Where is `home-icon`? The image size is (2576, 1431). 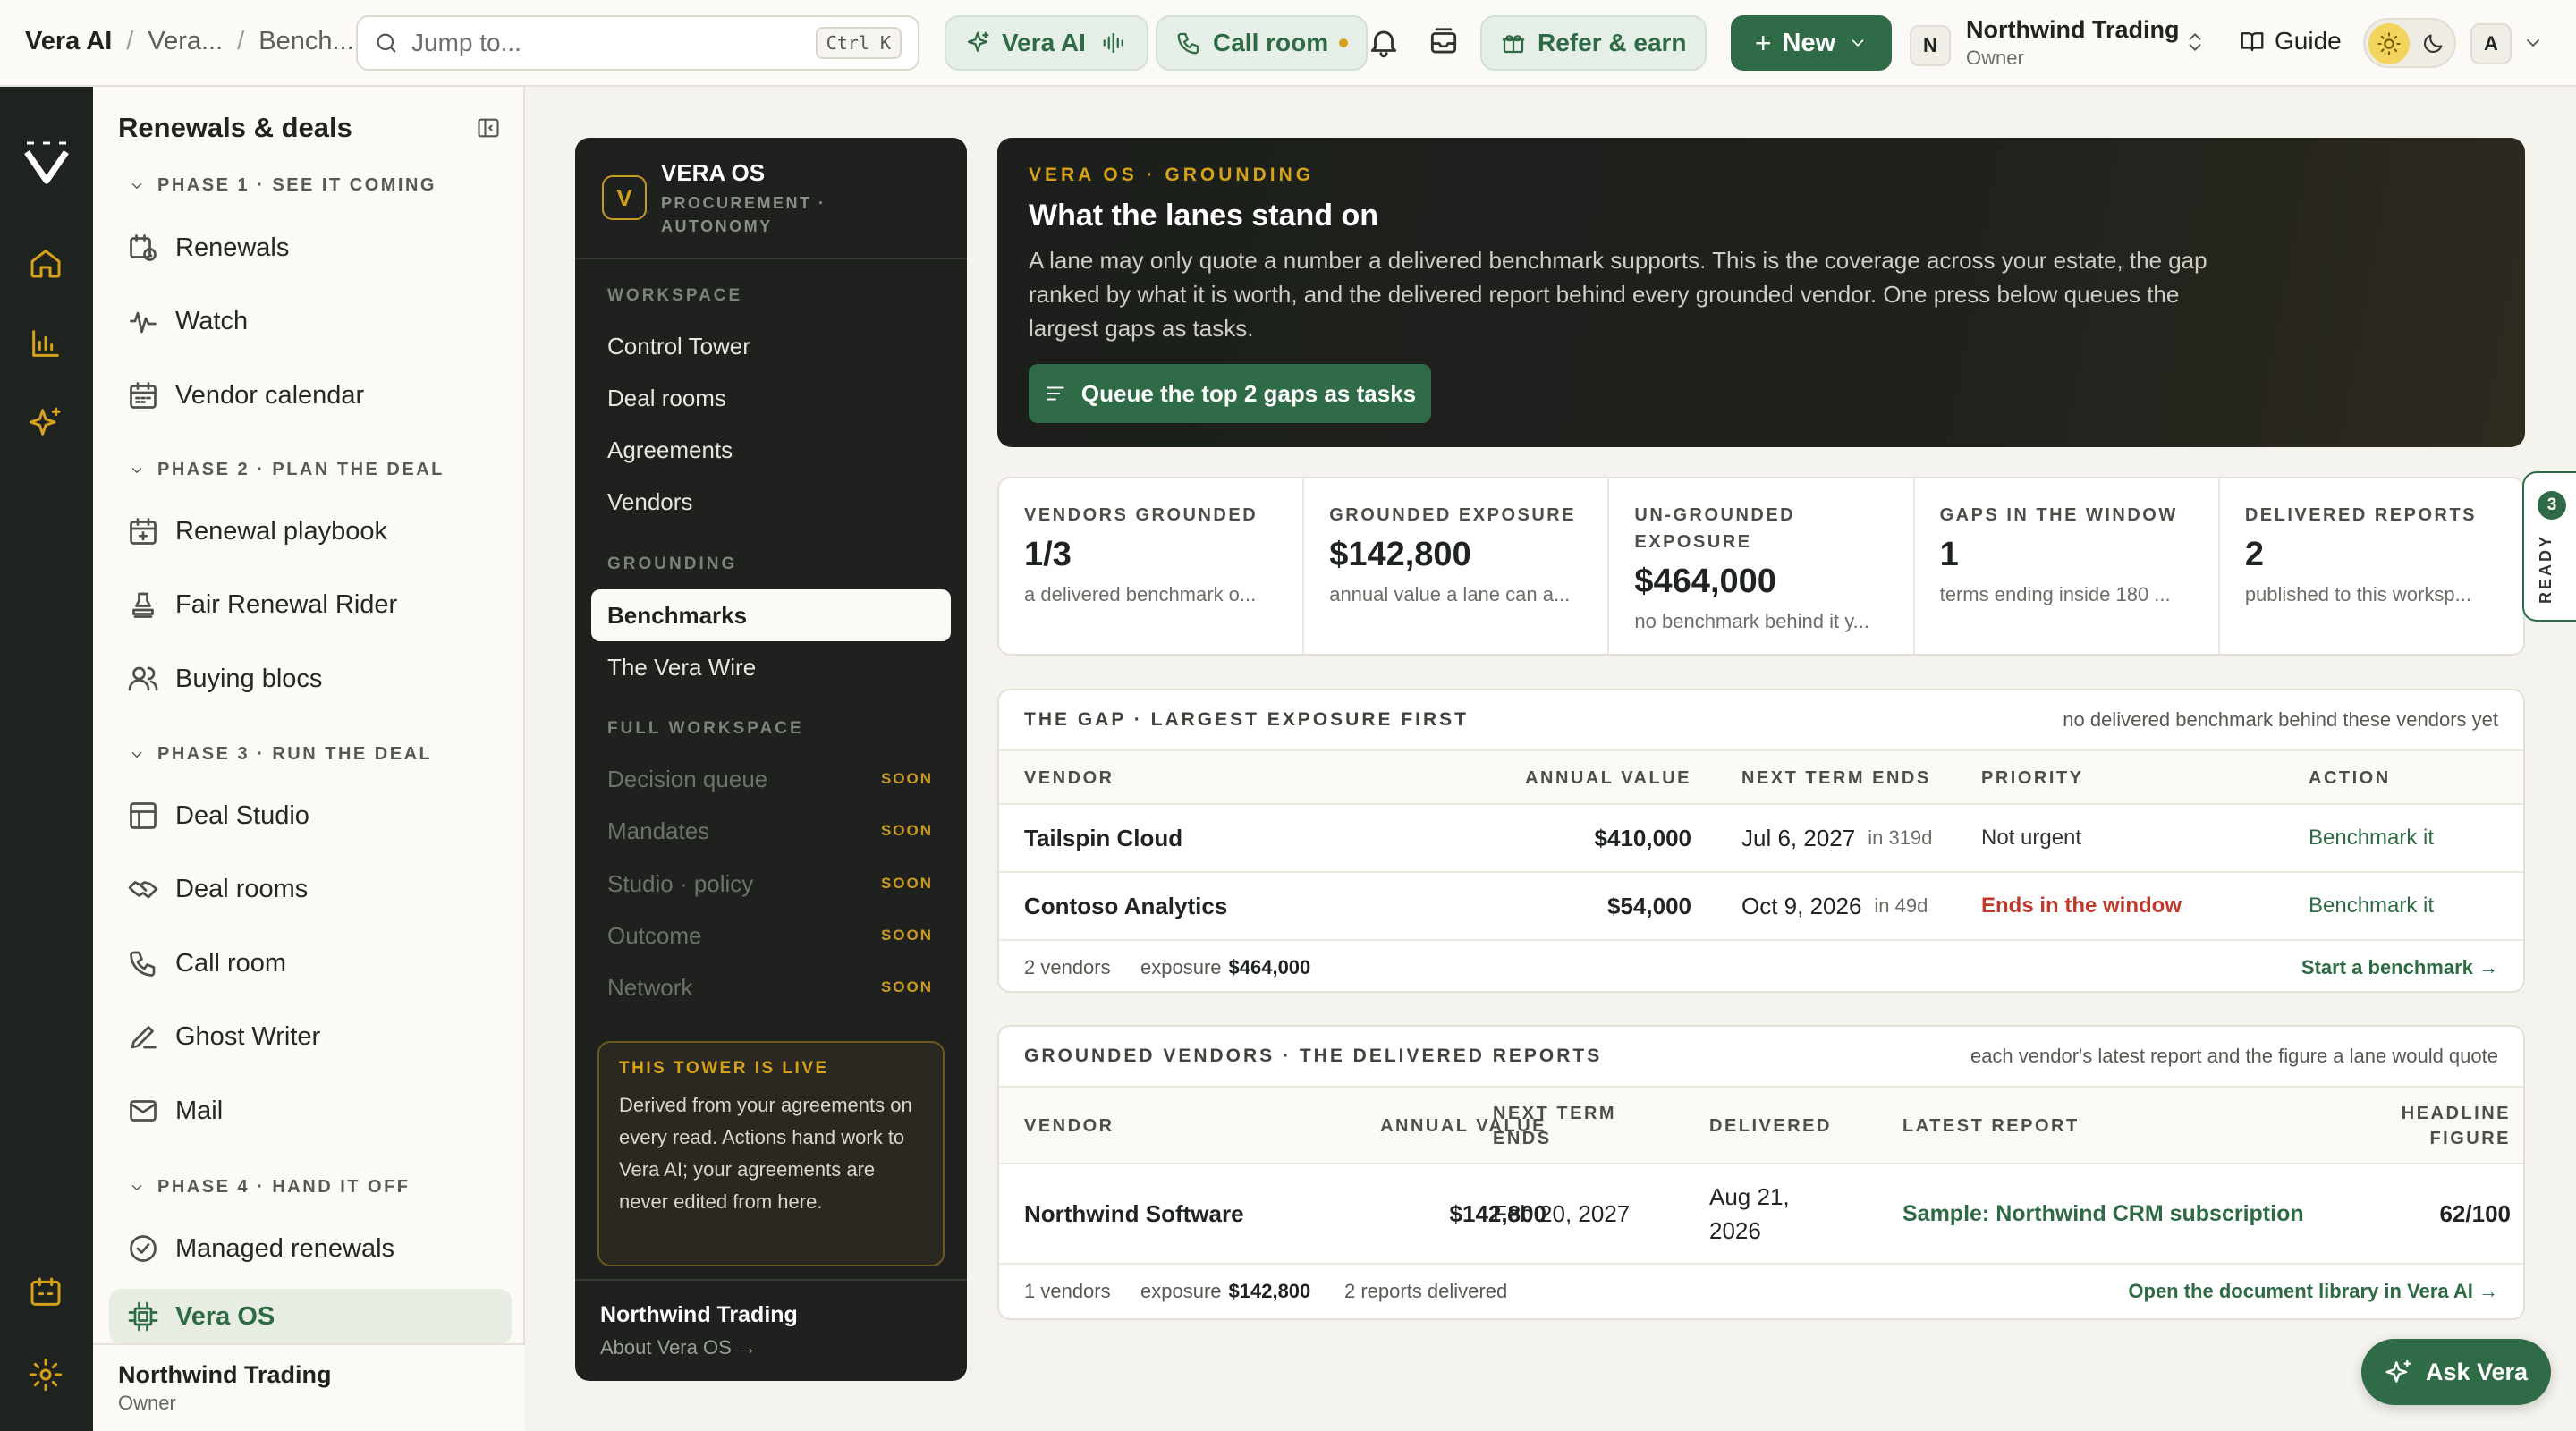
home-icon is located at coordinates (46, 263).